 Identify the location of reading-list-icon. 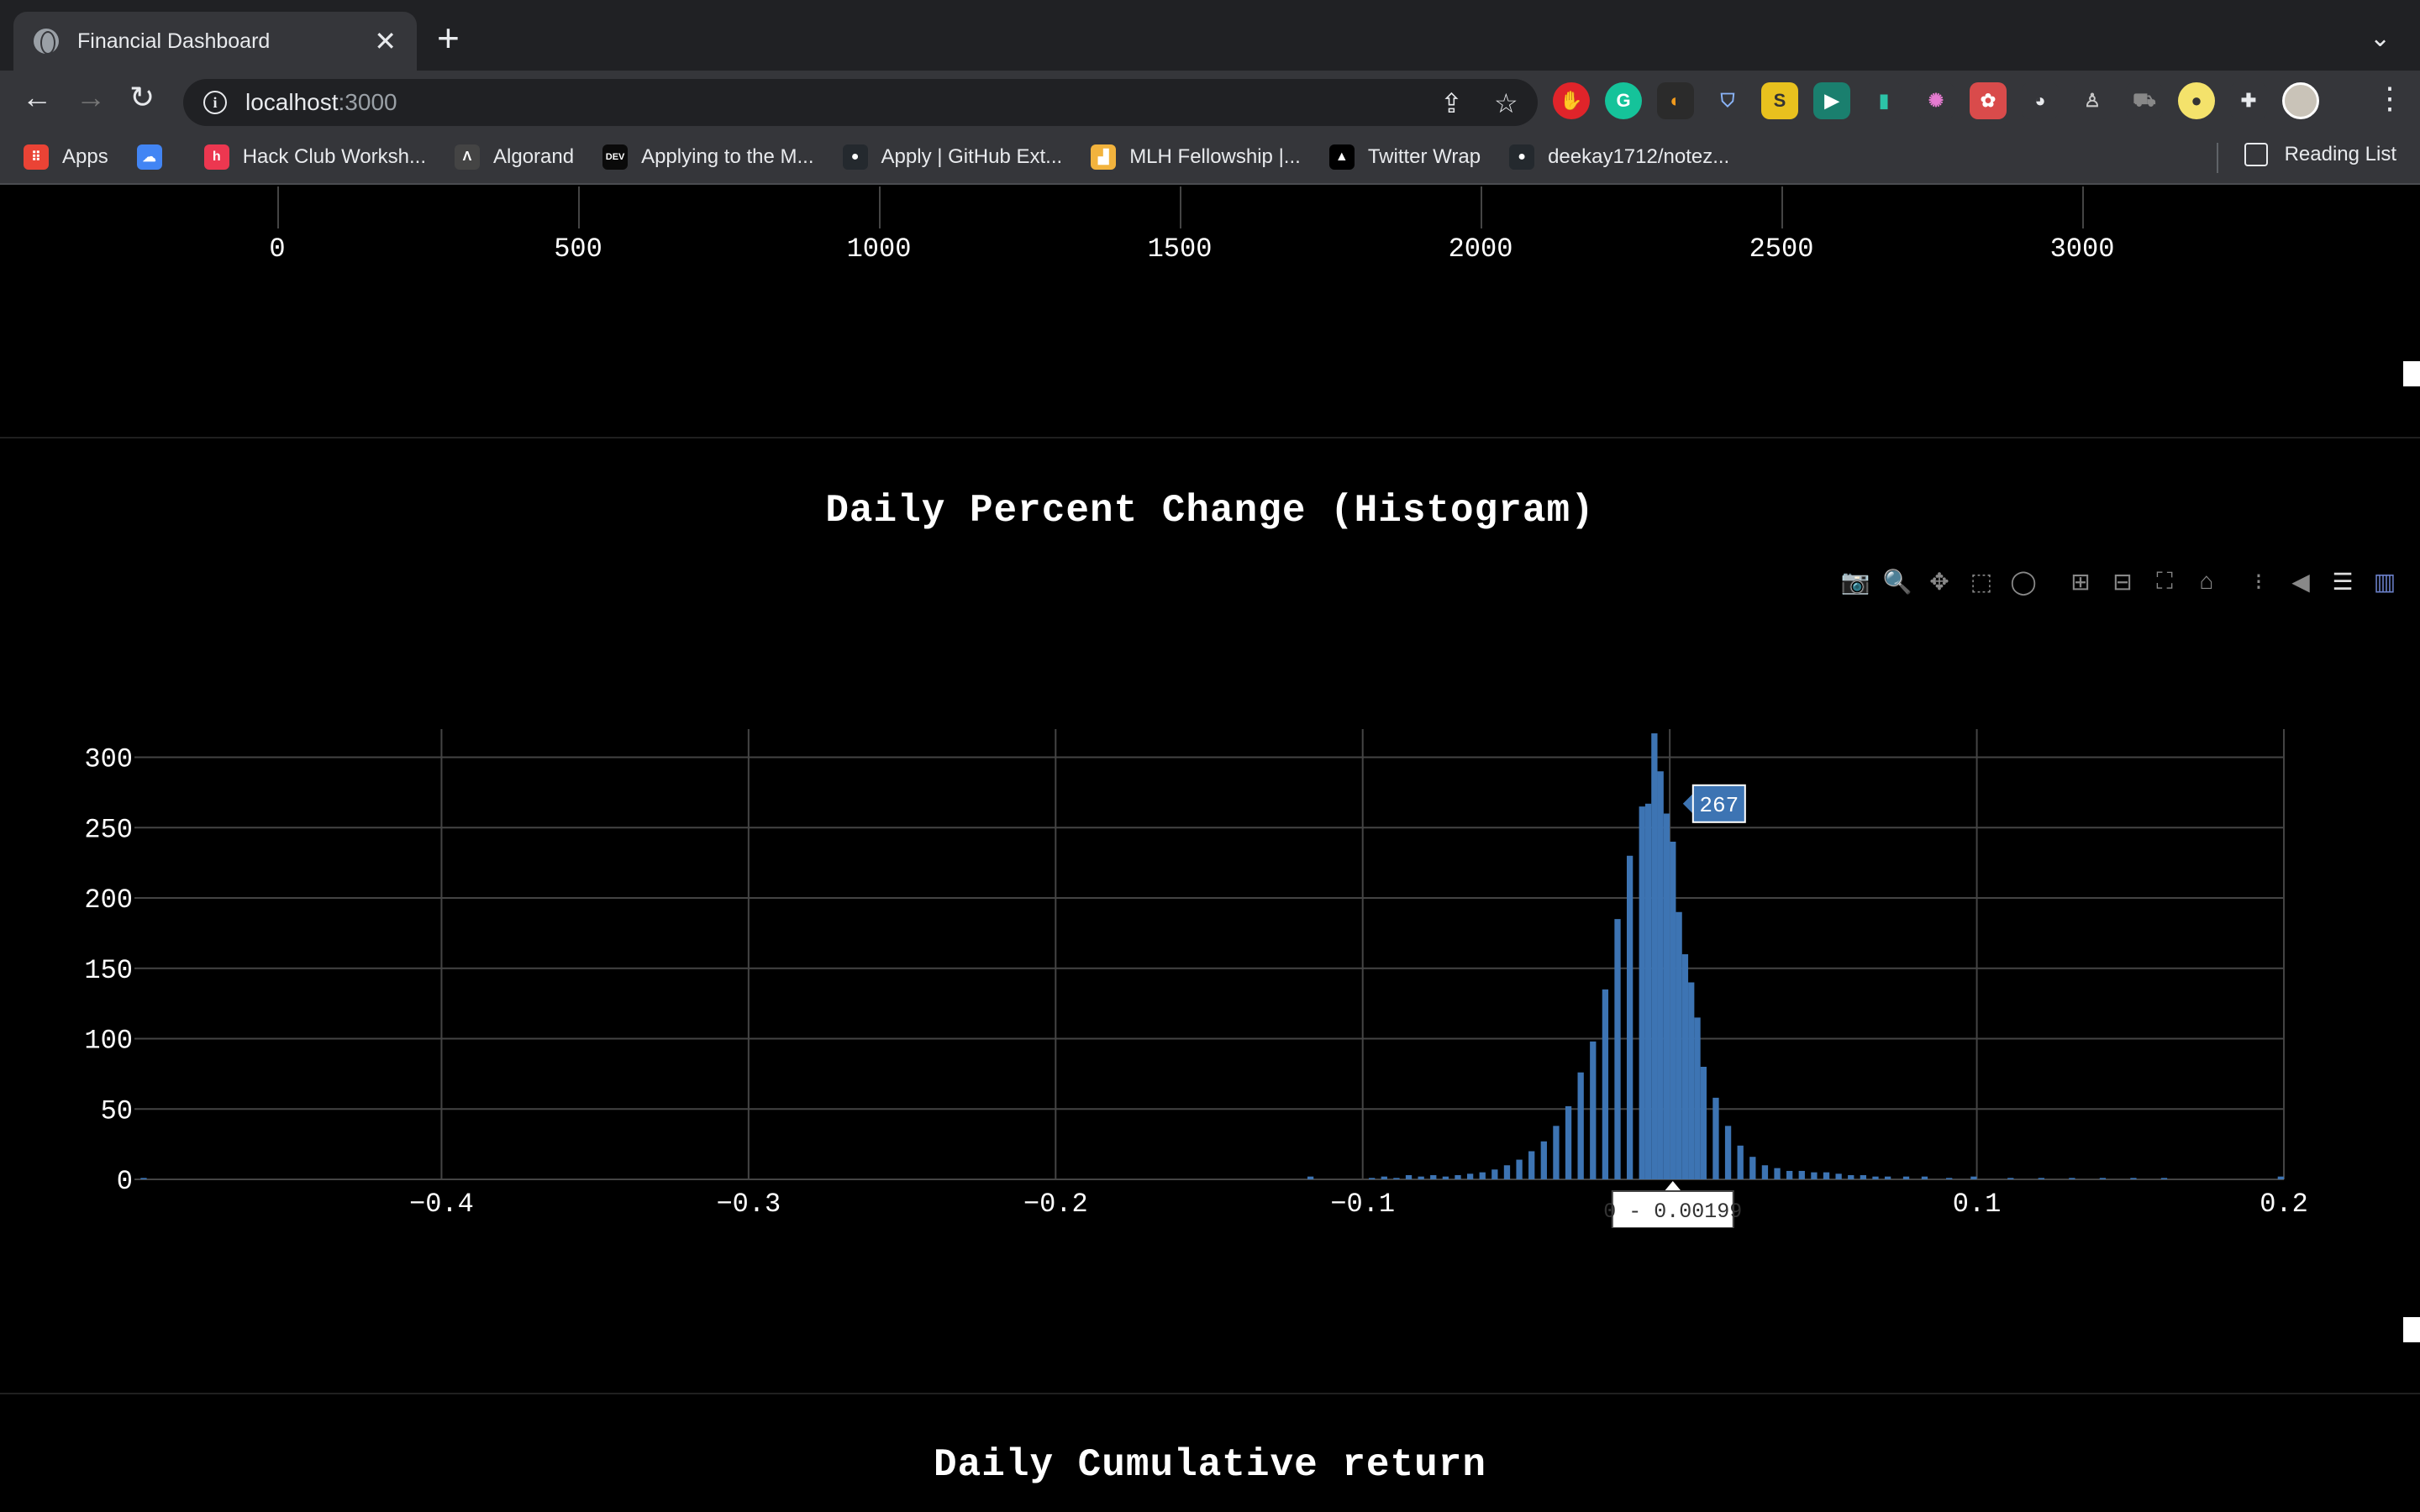
(2256, 154).